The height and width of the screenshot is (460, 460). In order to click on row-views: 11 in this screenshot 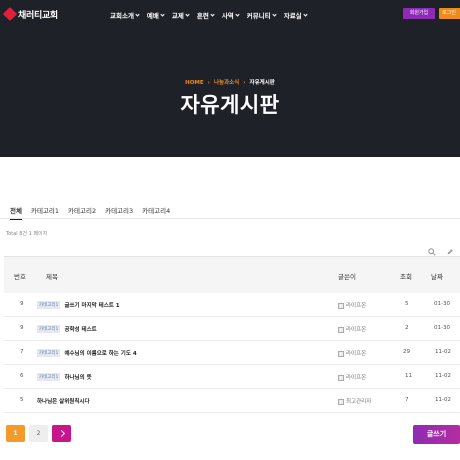, I will do `click(408, 376)`.